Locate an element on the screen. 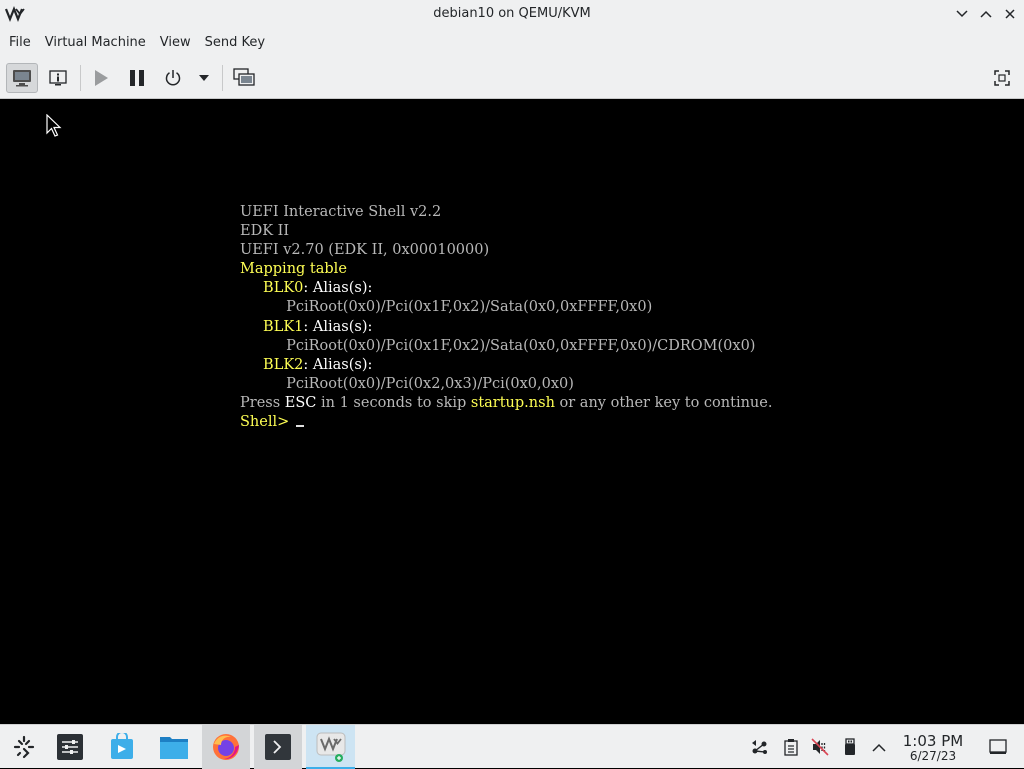  app-launcher-icon is located at coordinates (24, 747).